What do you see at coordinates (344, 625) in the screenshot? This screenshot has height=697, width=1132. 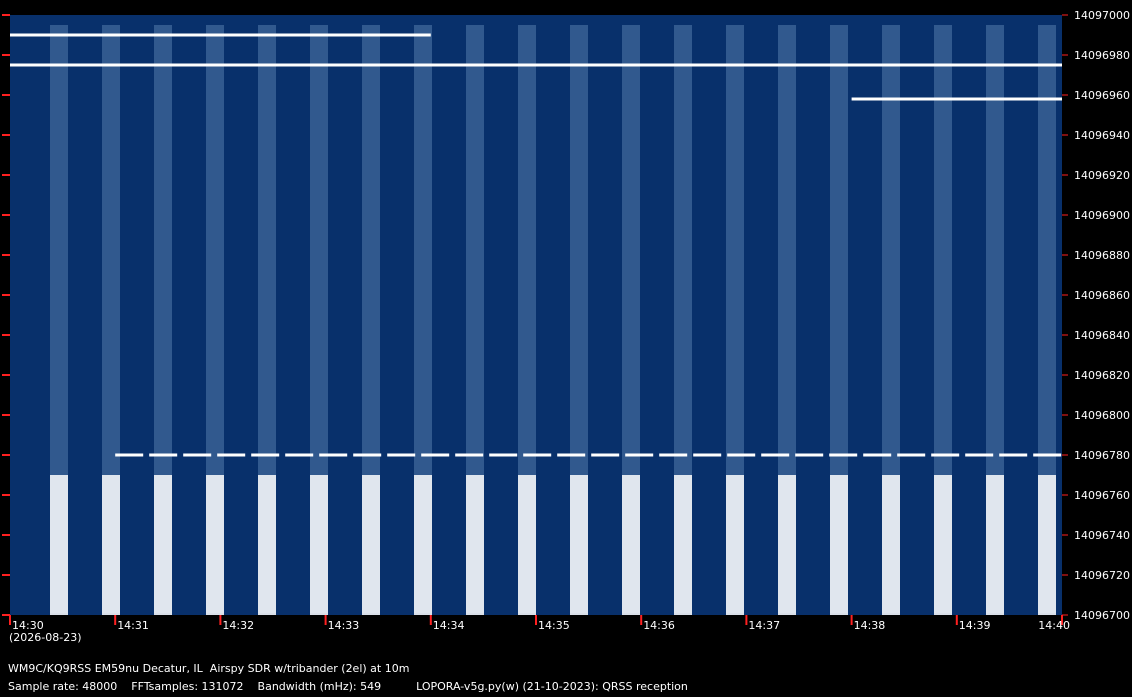 I see `x-tick-label: 14:33` at bounding box center [344, 625].